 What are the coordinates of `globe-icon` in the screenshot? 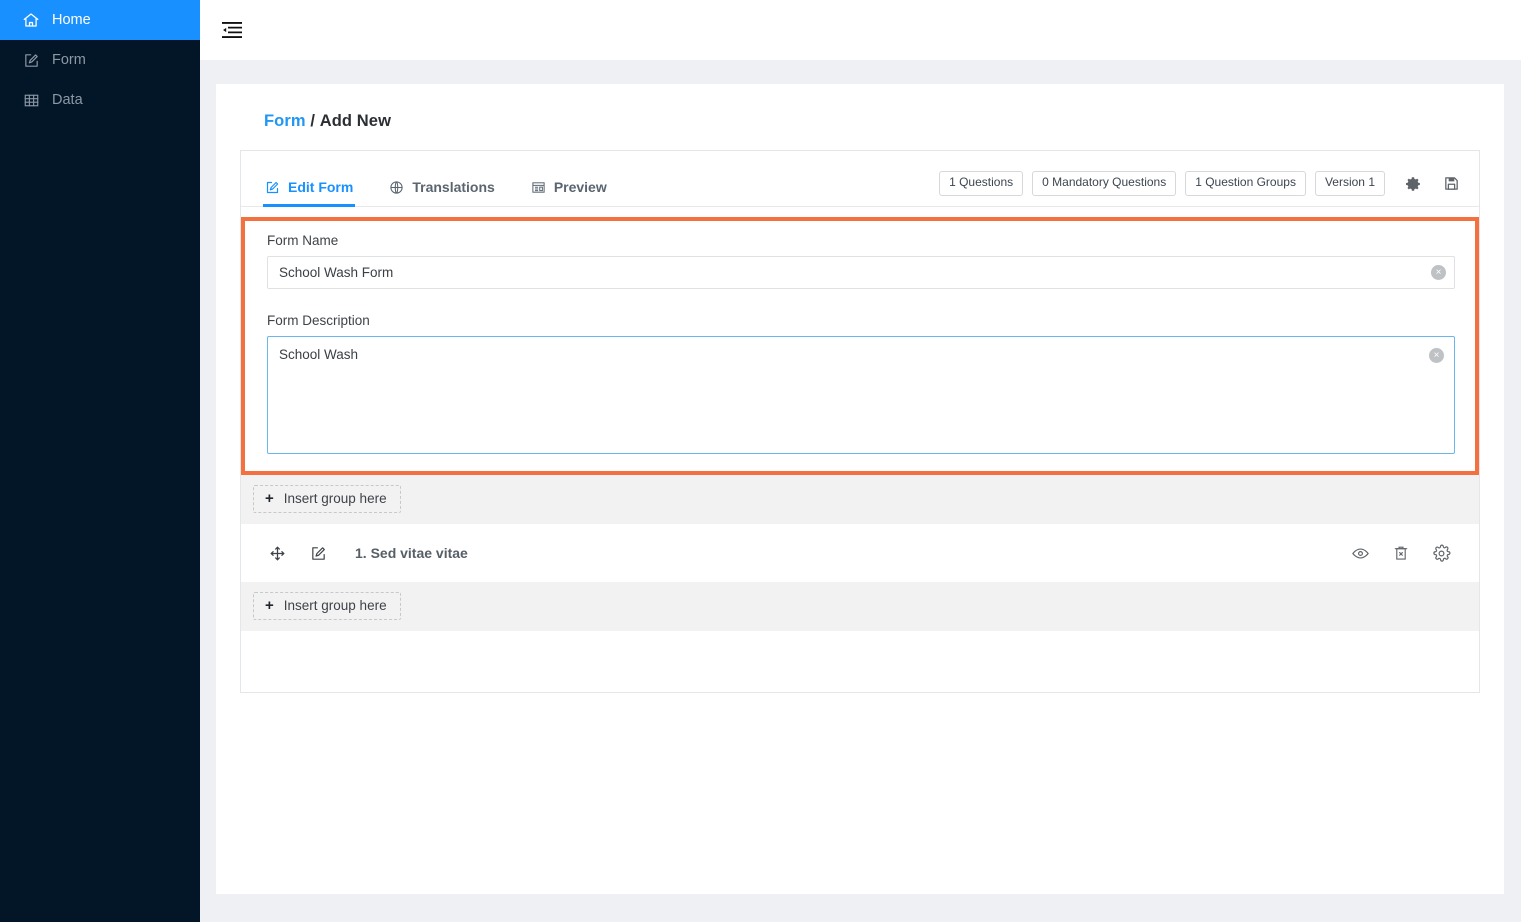 It's located at (396, 187).